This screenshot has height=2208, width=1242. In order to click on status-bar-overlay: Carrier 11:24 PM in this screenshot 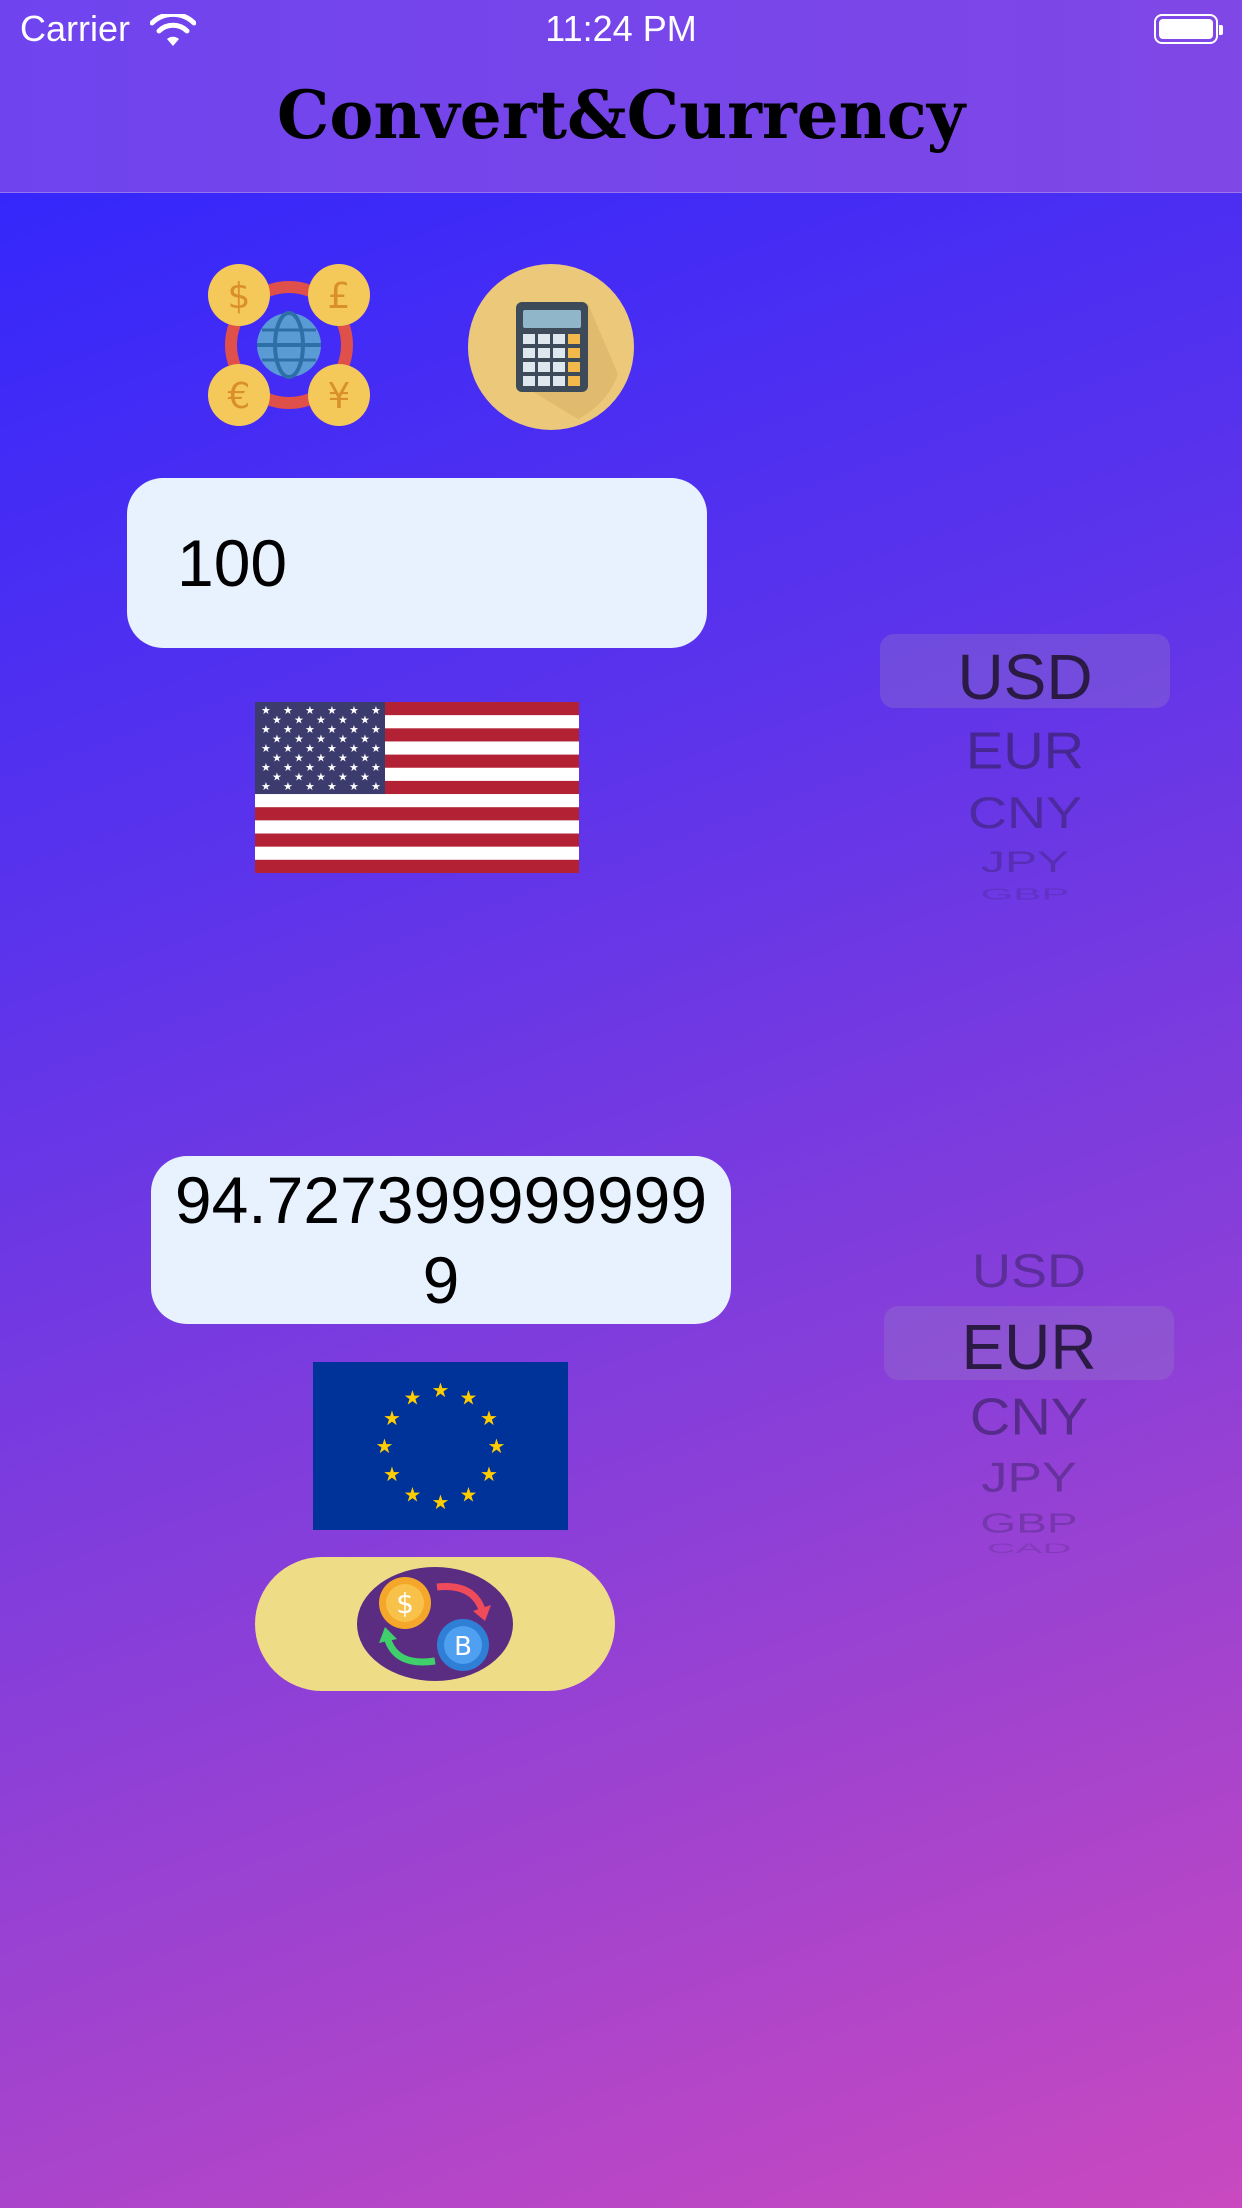, I will do `click(621, 31)`.